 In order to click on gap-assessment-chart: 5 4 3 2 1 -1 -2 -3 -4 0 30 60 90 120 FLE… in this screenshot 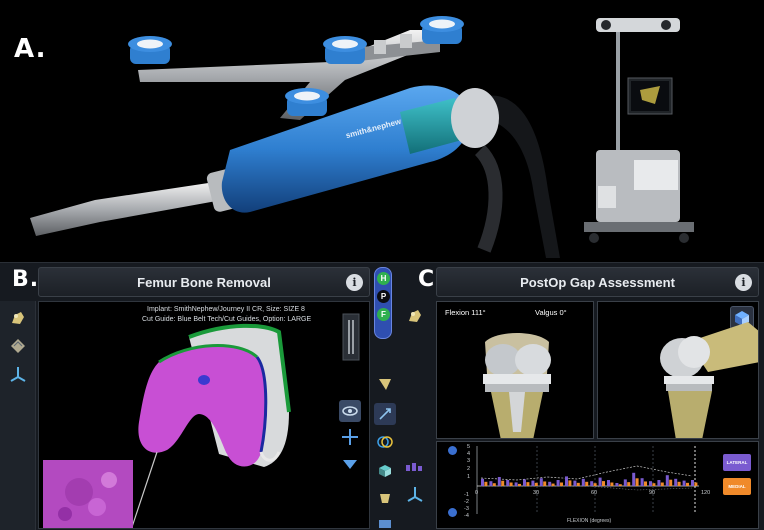, I will do `click(597, 485)`.